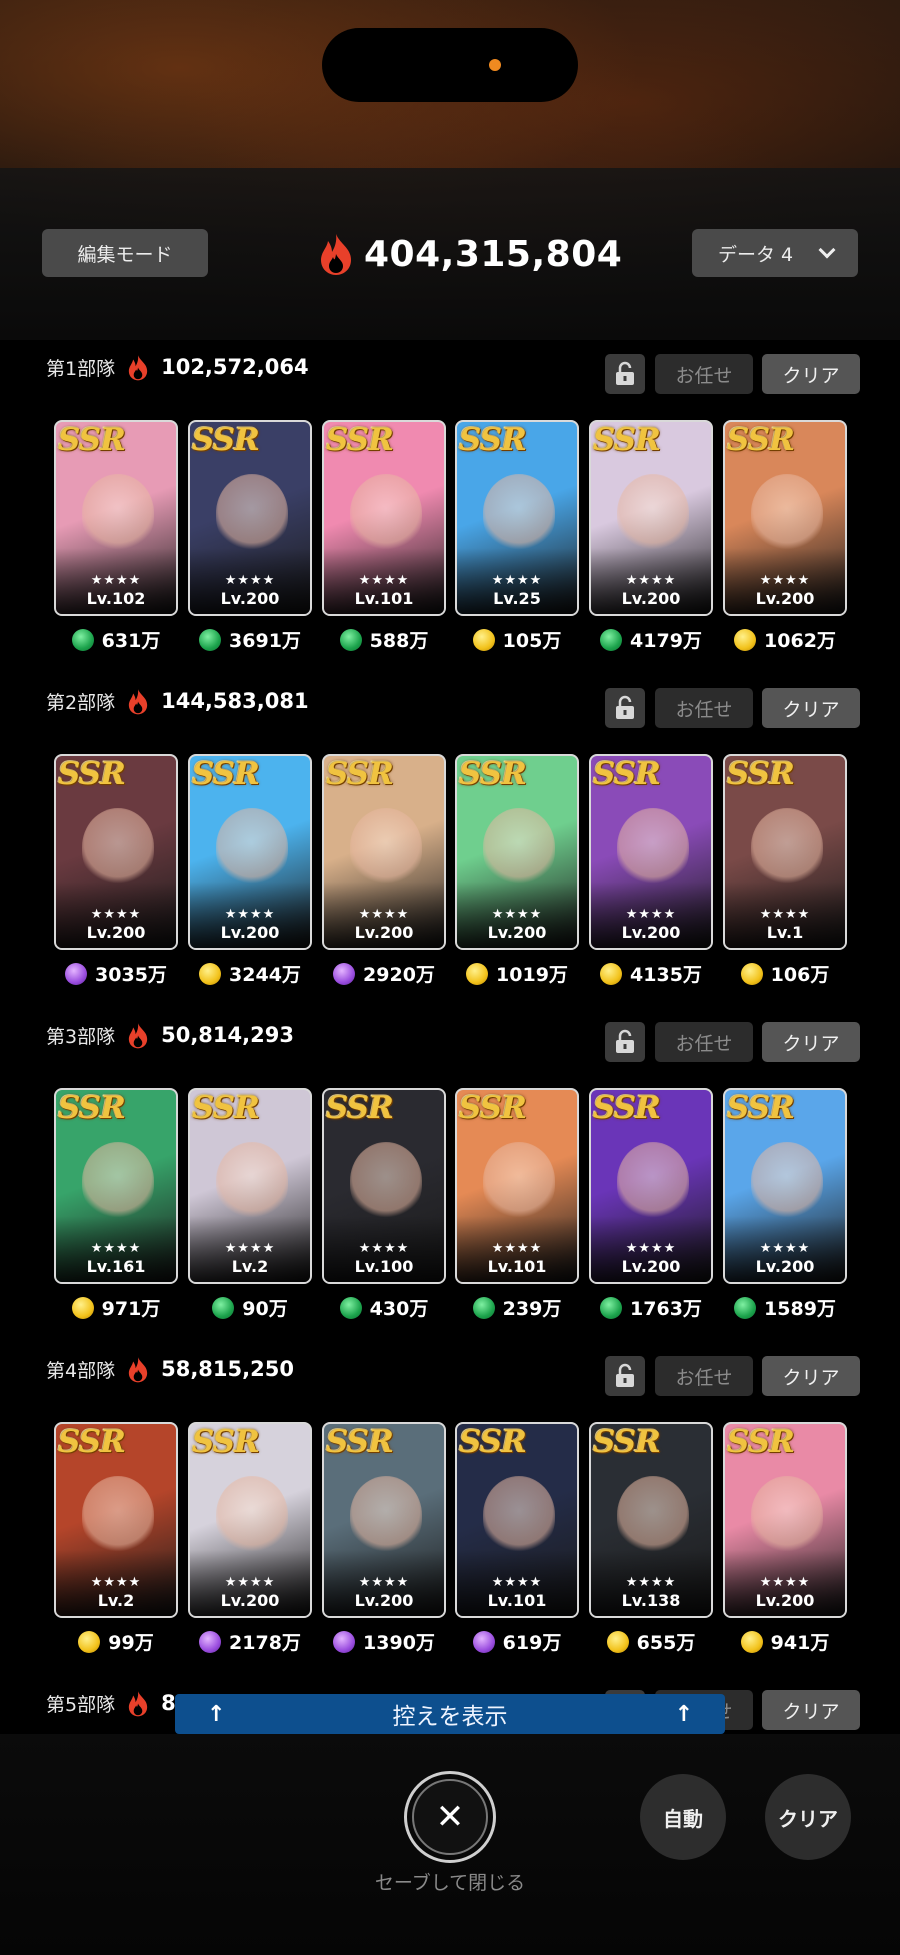  Describe the element at coordinates (177, 367) in the screenshot. I see `squad-header: 第1部隊 102,572,064` at that location.